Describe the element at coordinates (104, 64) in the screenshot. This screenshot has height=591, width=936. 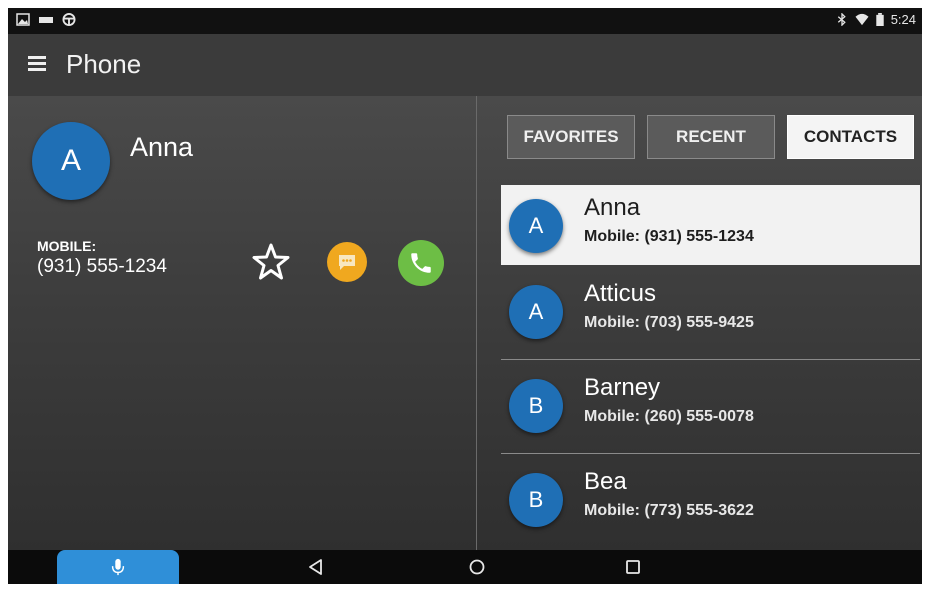
I see `app-title: Phone` at that location.